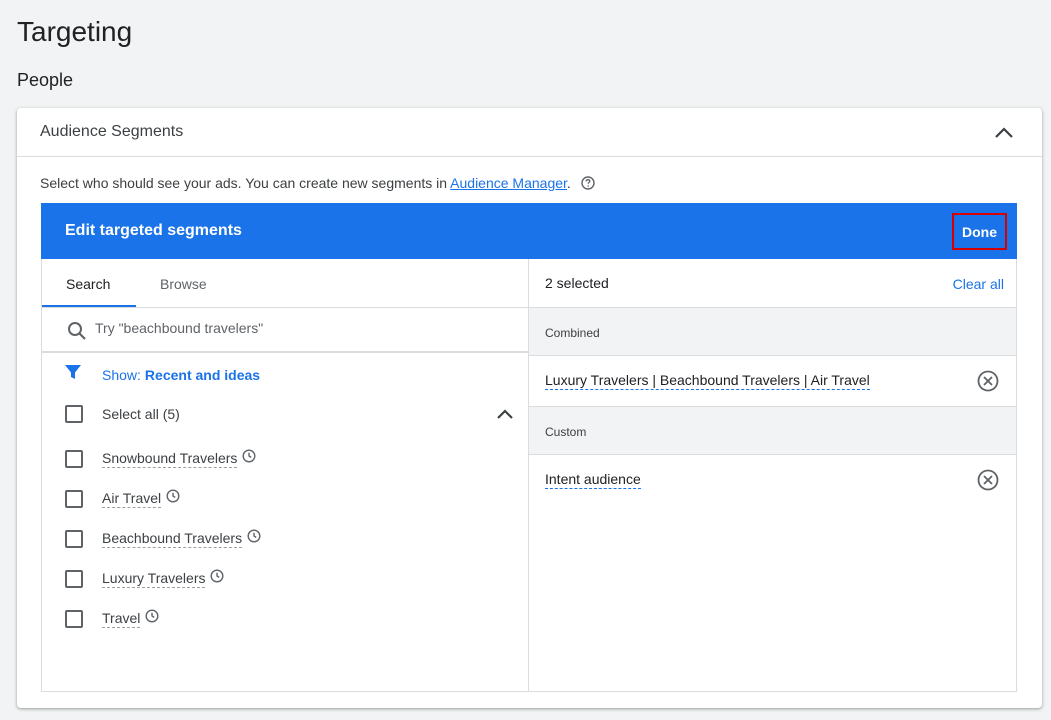 Image resolution: width=1051 pixels, height=720 pixels. Describe the element at coordinates (508, 183) in the screenshot. I see `audience-manager-link: Audience Manager` at that location.